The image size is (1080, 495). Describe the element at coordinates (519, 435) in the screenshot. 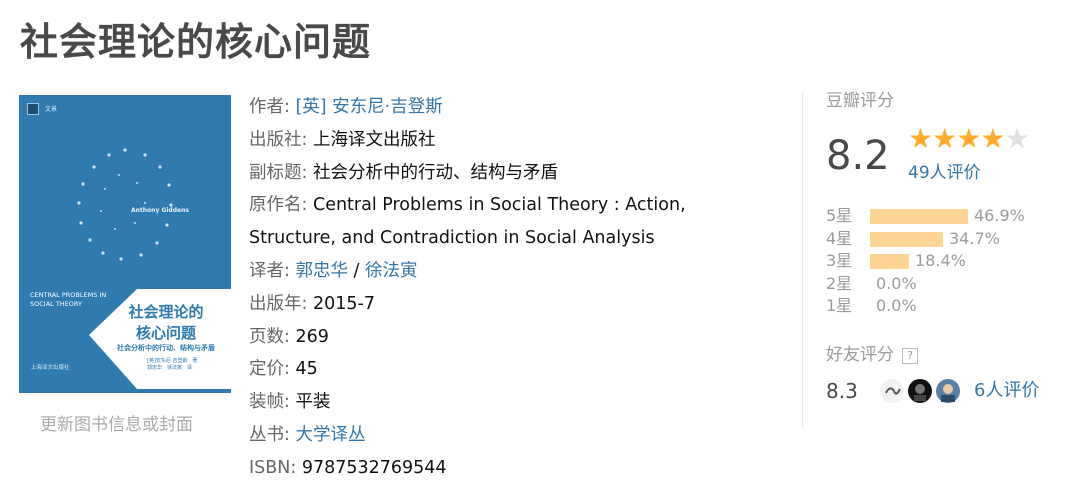

I see `info-row-series: 丛书: 大学译丛` at that location.